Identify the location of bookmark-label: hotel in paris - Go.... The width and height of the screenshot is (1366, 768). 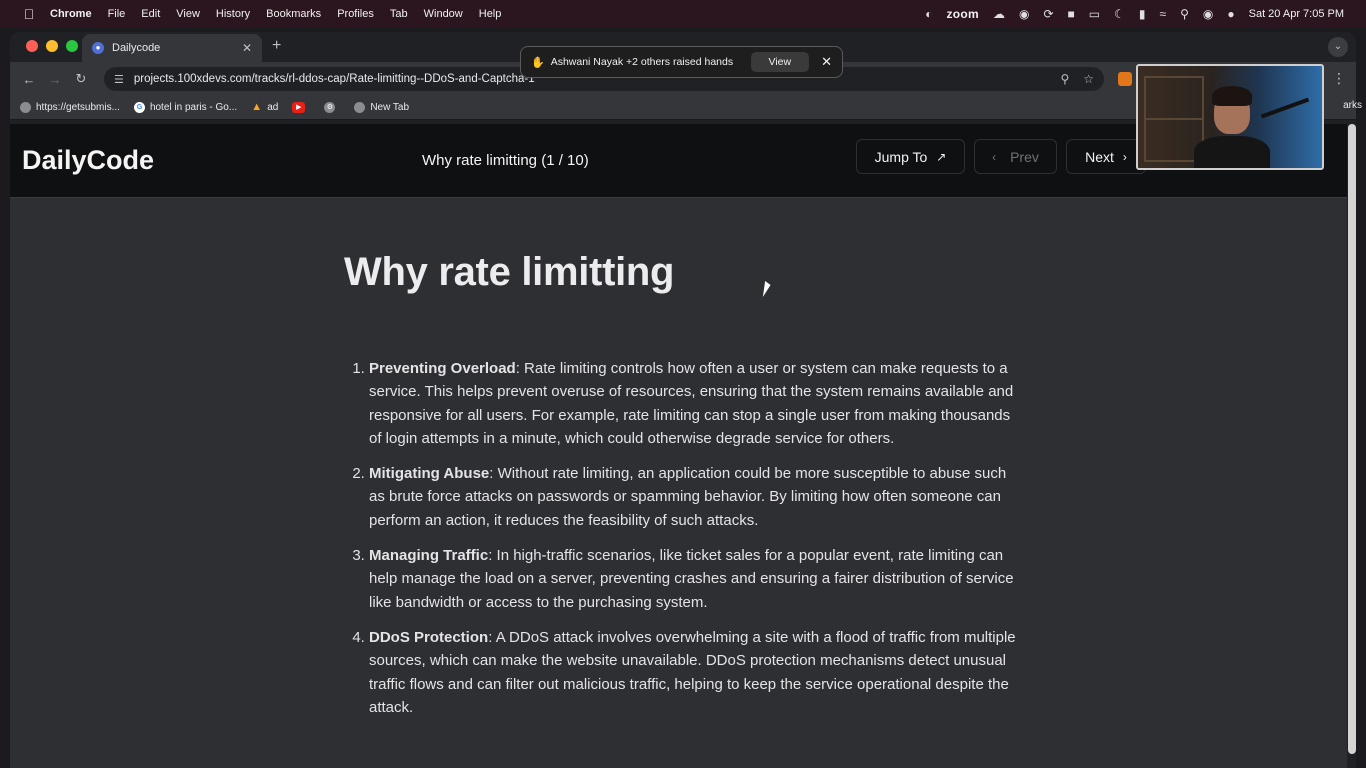
(193, 107).